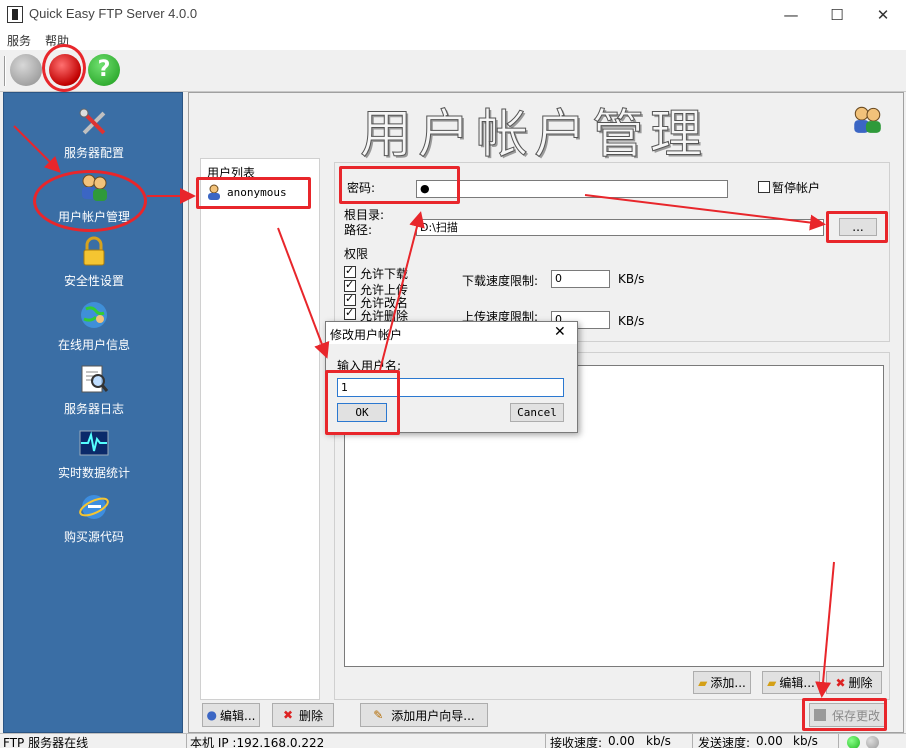 Image resolution: width=906 pixels, height=748 pixels. I want to click on perm-rename-checkbox, so click(350, 299).